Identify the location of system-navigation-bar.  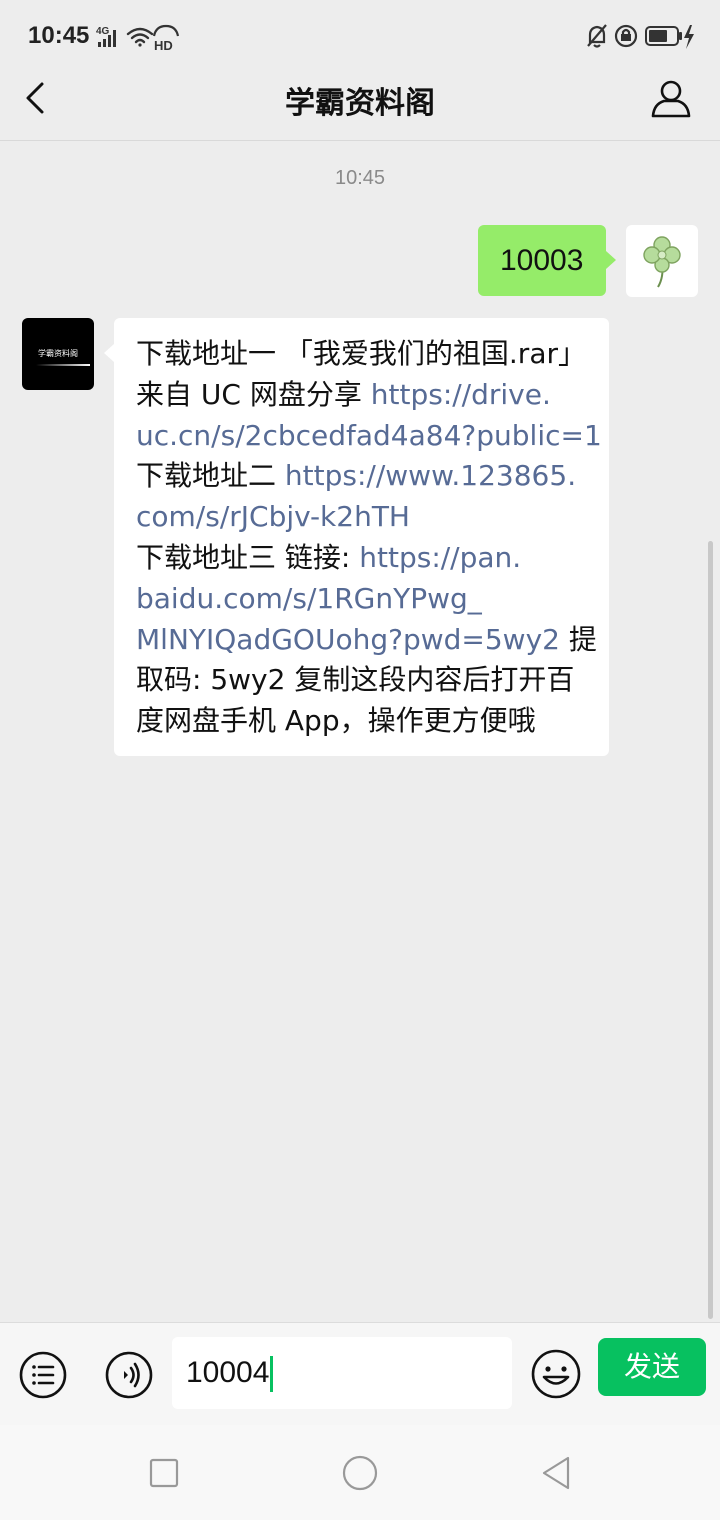
(360, 1472).